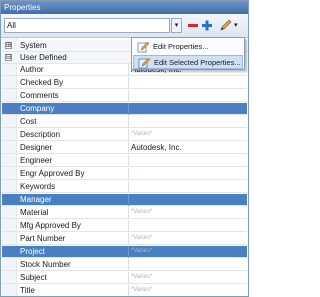 This screenshot has height=297, width=320. What do you see at coordinates (45, 264) in the screenshot?
I see `property-name: Stock Number` at bounding box center [45, 264].